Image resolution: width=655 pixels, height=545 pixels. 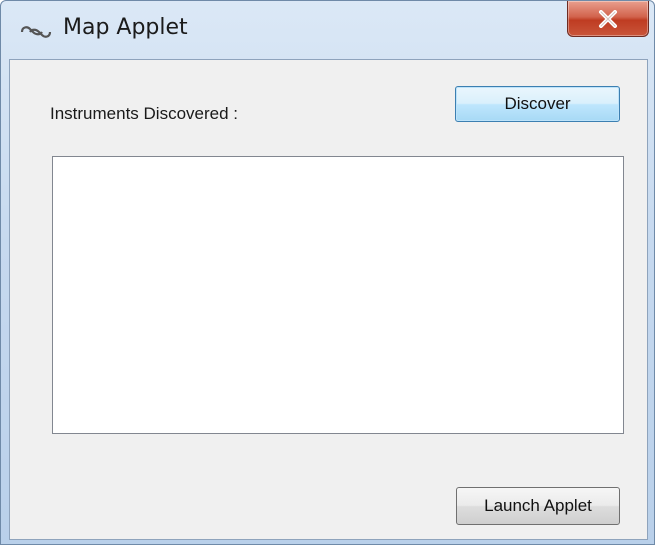 What do you see at coordinates (327, 30) in the screenshot?
I see `title-bar: Map Applet` at bounding box center [327, 30].